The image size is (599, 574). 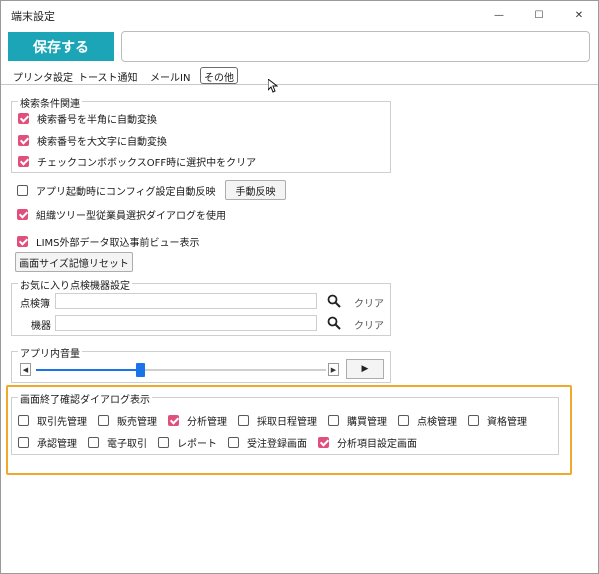 I want to click on exit-option-inspection: 点検管理, so click(x=427, y=420).